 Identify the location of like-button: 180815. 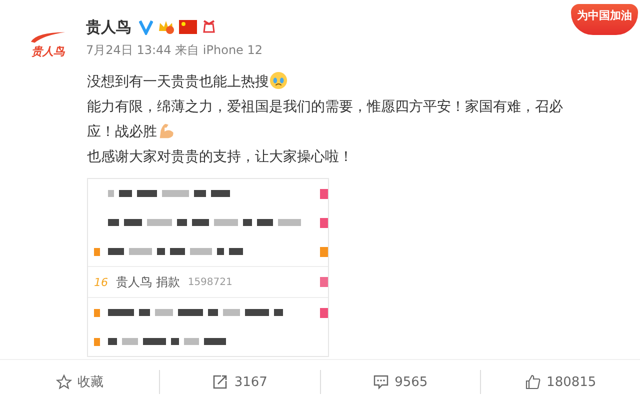
(560, 382).